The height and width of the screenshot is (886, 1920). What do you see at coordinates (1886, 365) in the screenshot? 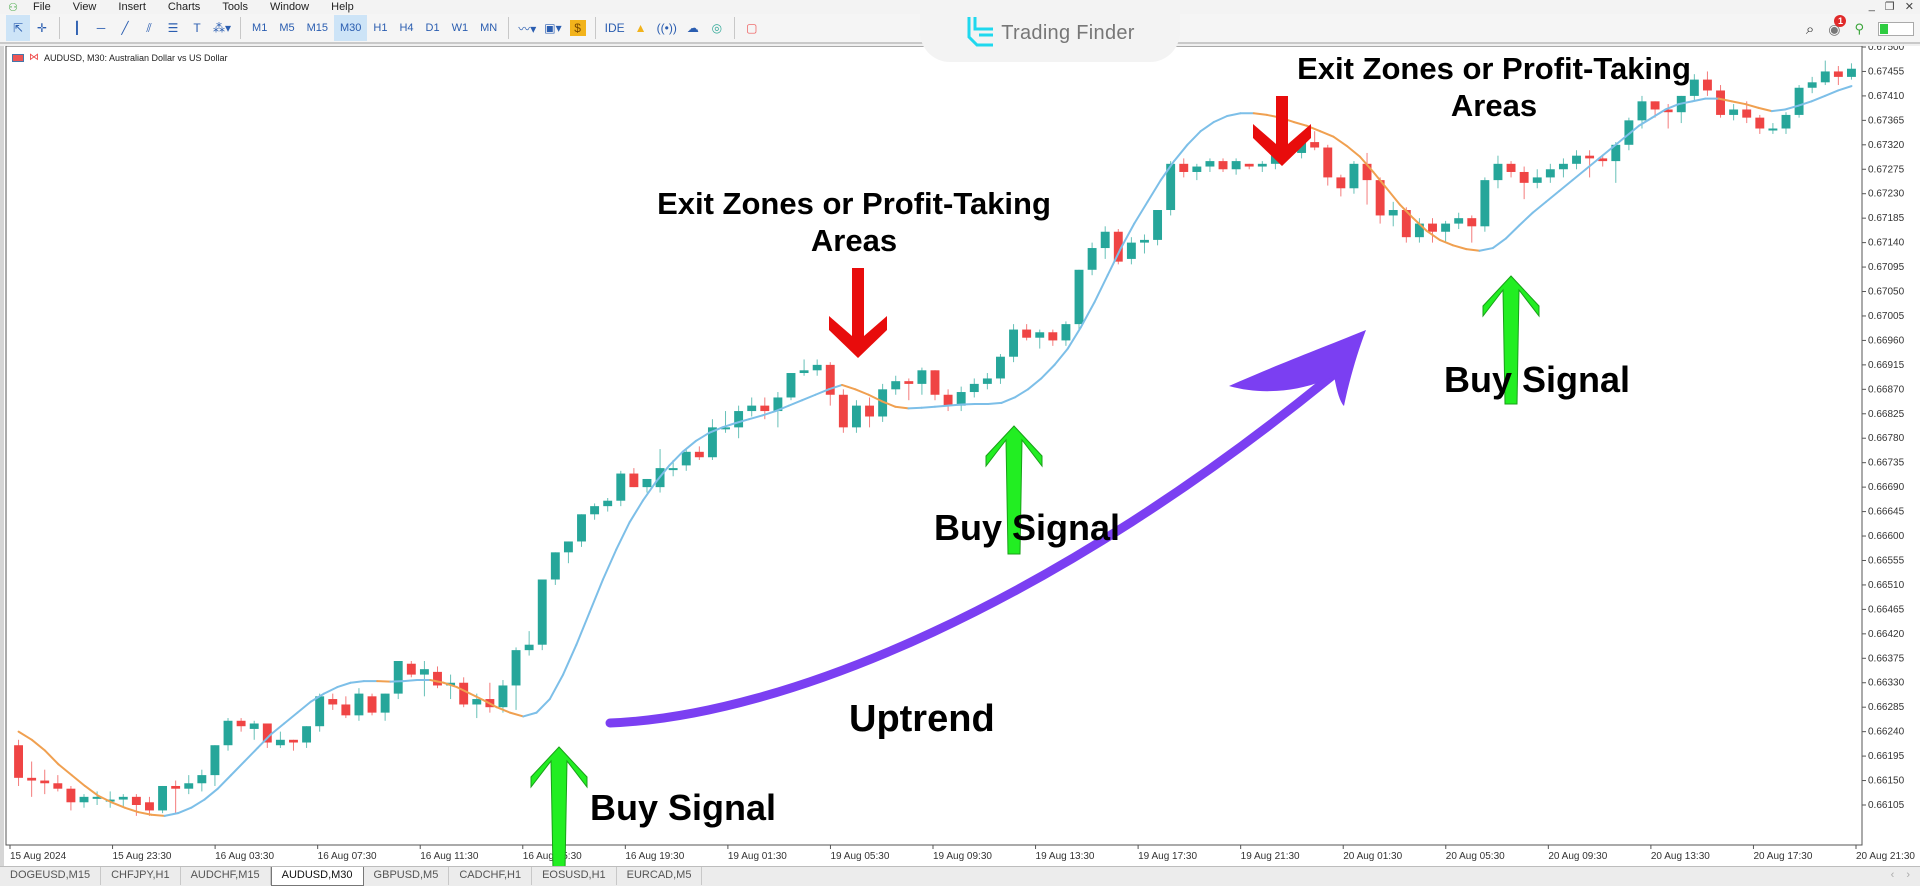
I see `y-tick-label: 0.66915` at bounding box center [1886, 365].